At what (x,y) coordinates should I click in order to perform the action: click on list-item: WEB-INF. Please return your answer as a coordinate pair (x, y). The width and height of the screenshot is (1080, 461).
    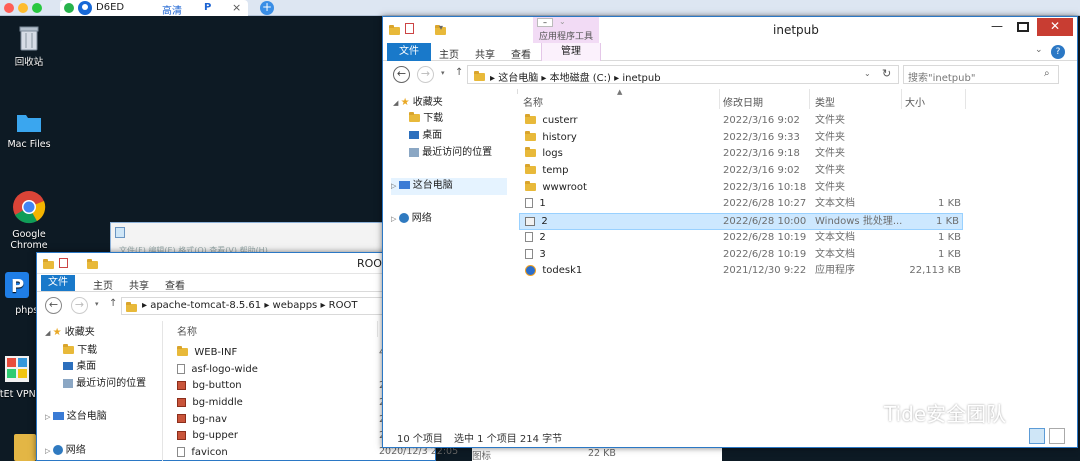
    Looking at the image, I should click on (277, 353).